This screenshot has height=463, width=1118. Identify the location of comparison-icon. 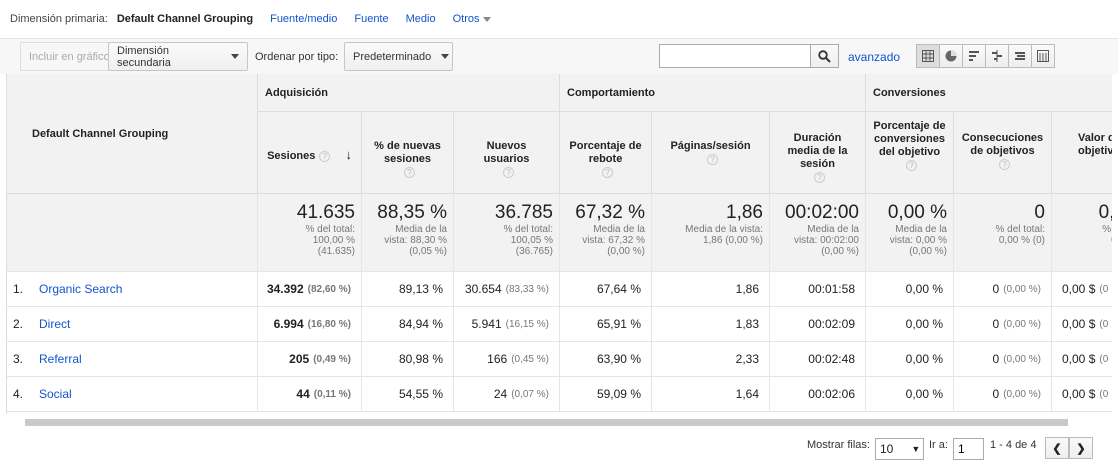
(997, 56).